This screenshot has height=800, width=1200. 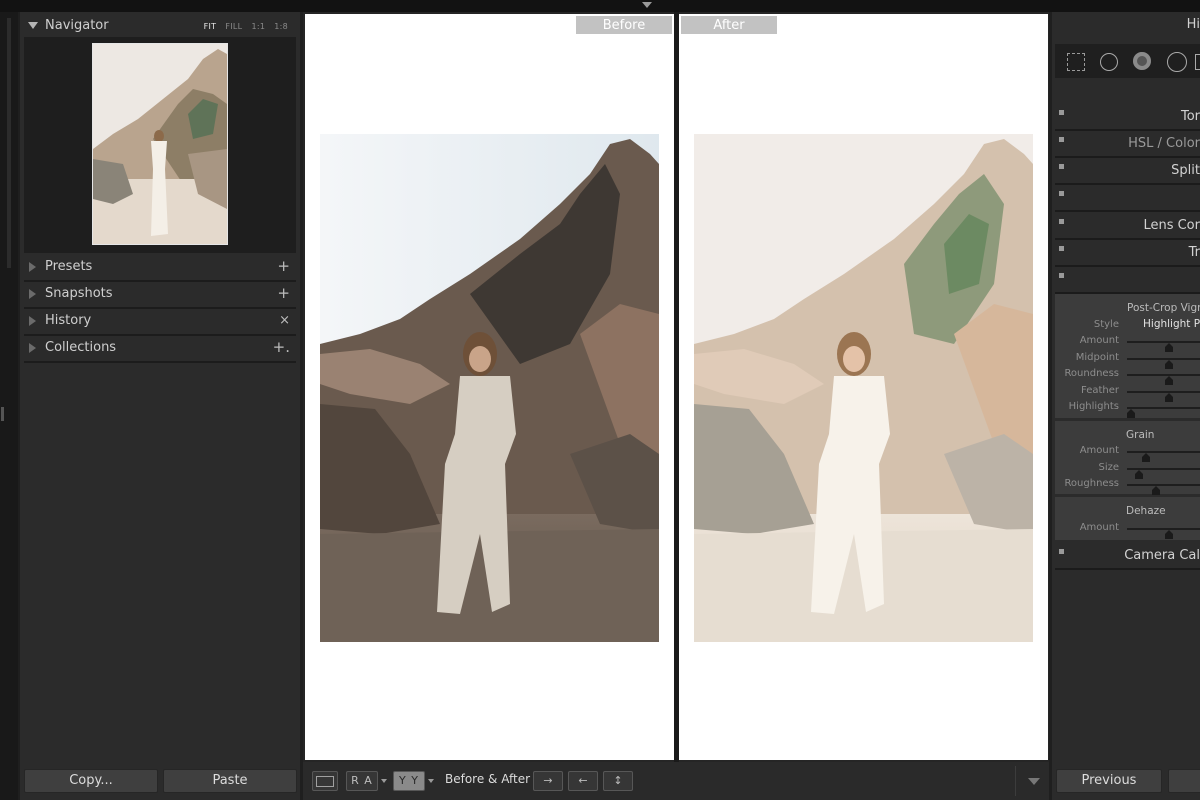 I want to click on hsl-color-label: HSL / Color, so click(x=1164, y=143).